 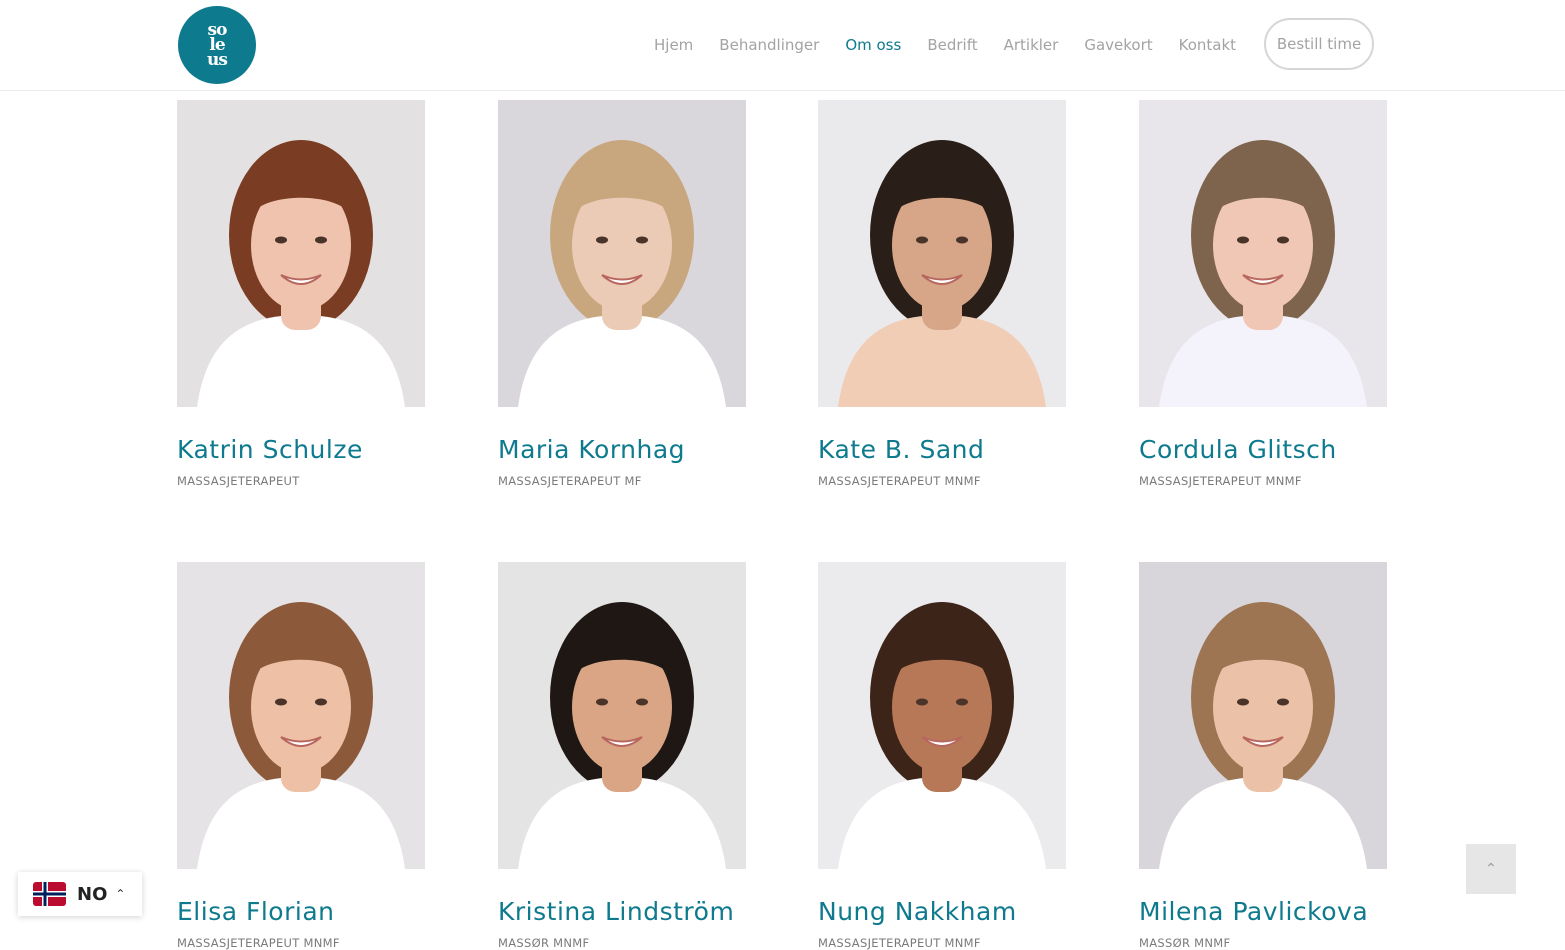 I want to click on team-card: Elisa Florian MASSASJETERAPEUT MNMF, so click(x=301, y=756).